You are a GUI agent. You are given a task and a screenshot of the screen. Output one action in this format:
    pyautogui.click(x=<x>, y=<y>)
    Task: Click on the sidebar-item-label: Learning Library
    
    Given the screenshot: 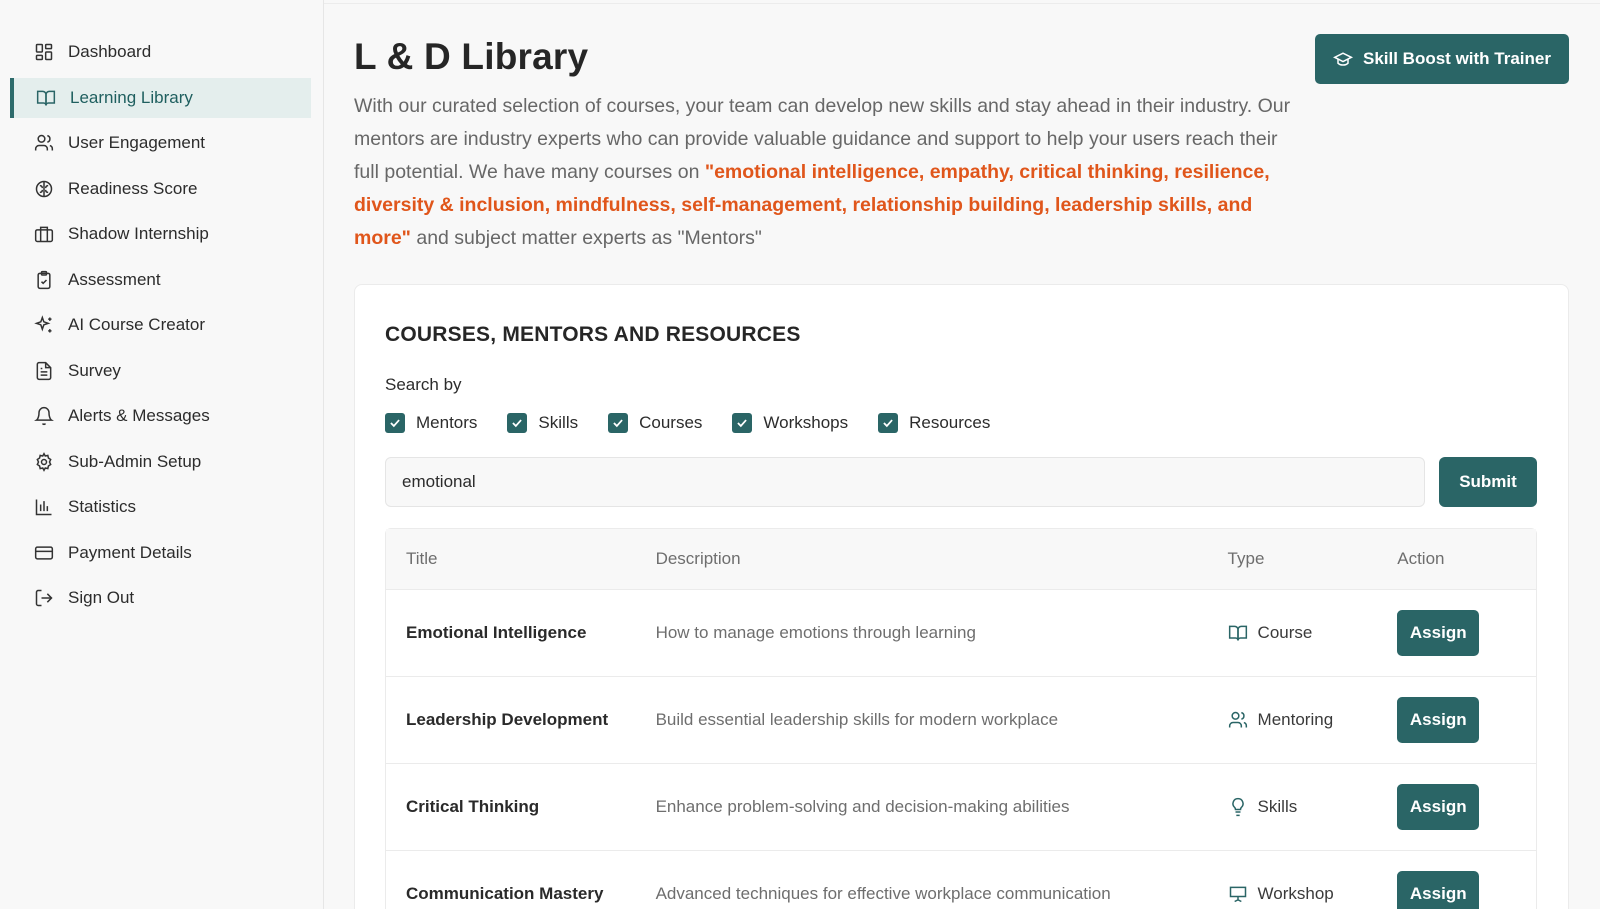 What is the action you would take?
    pyautogui.click(x=131, y=97)
    